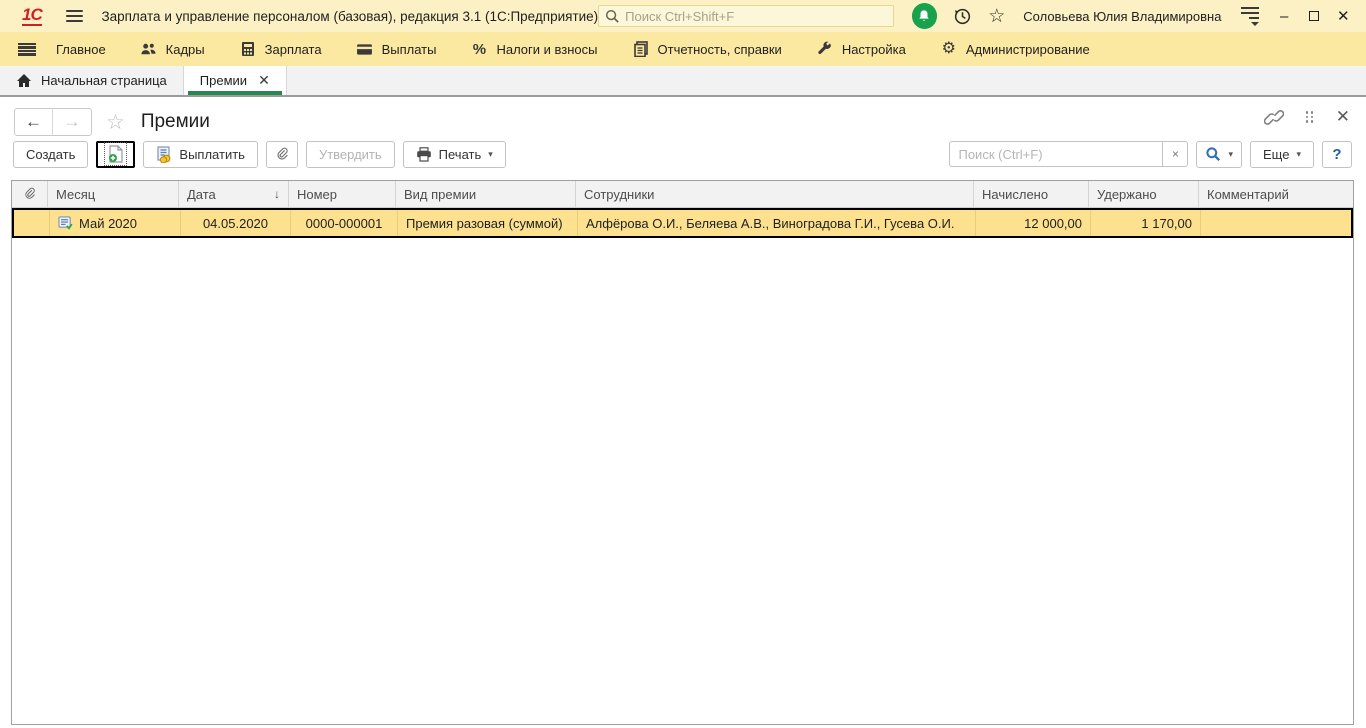 This screenshot has height=728, width=1366. What do you see at coordinates (1031, 194) in the screenshot?
I see `header-accrued: Начислено` at bounding box center [1031, 194].